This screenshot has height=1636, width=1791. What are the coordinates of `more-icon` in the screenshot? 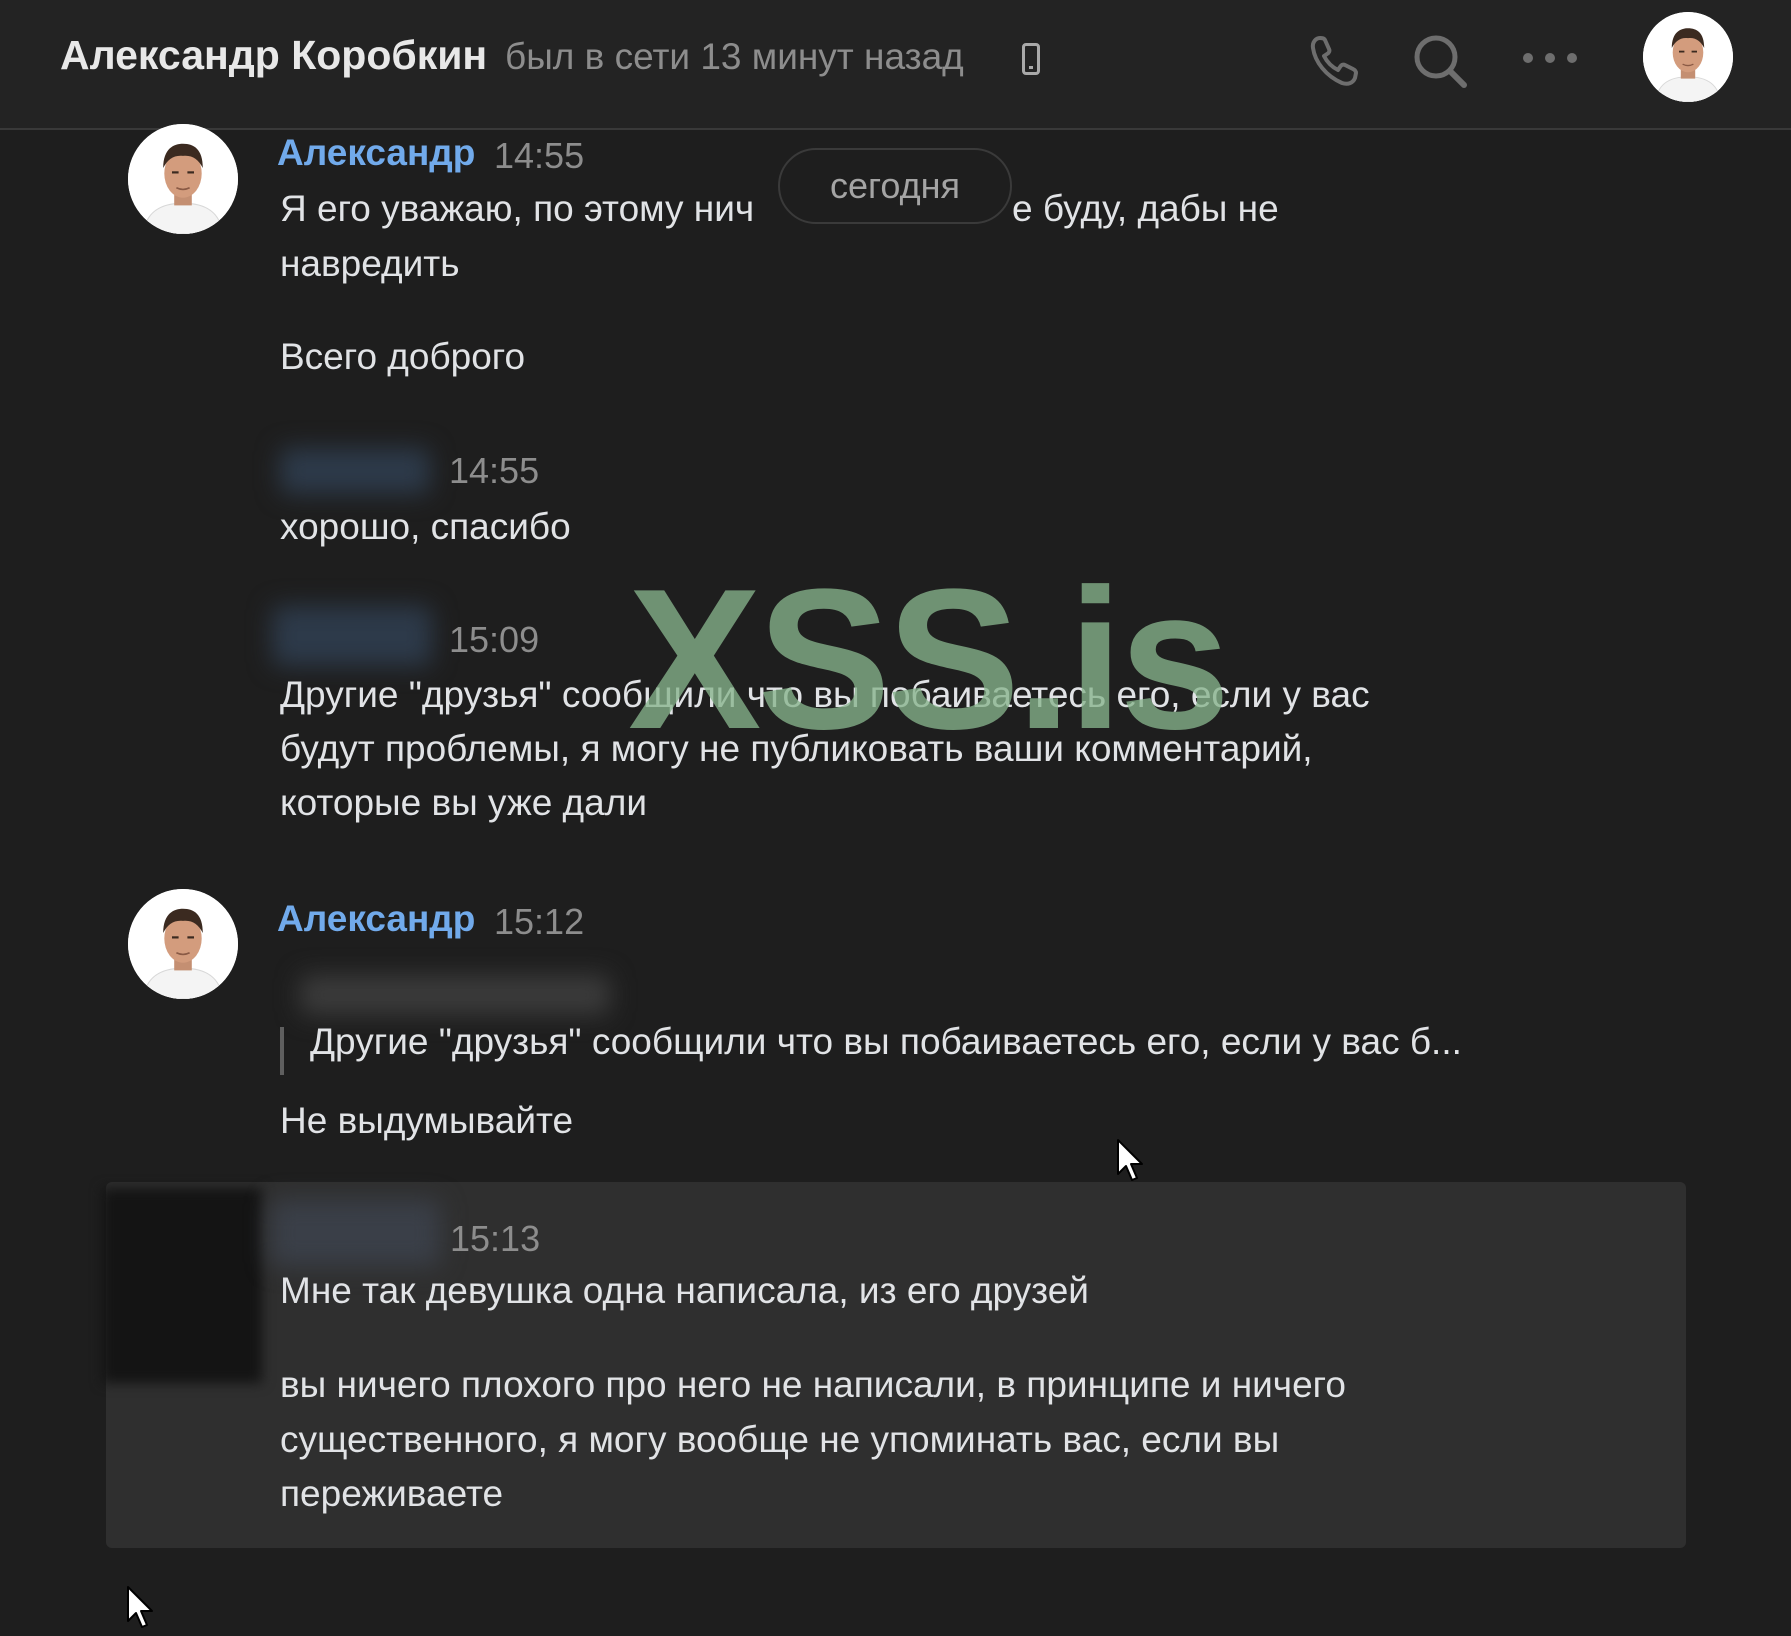 It's located at (1550, 61).